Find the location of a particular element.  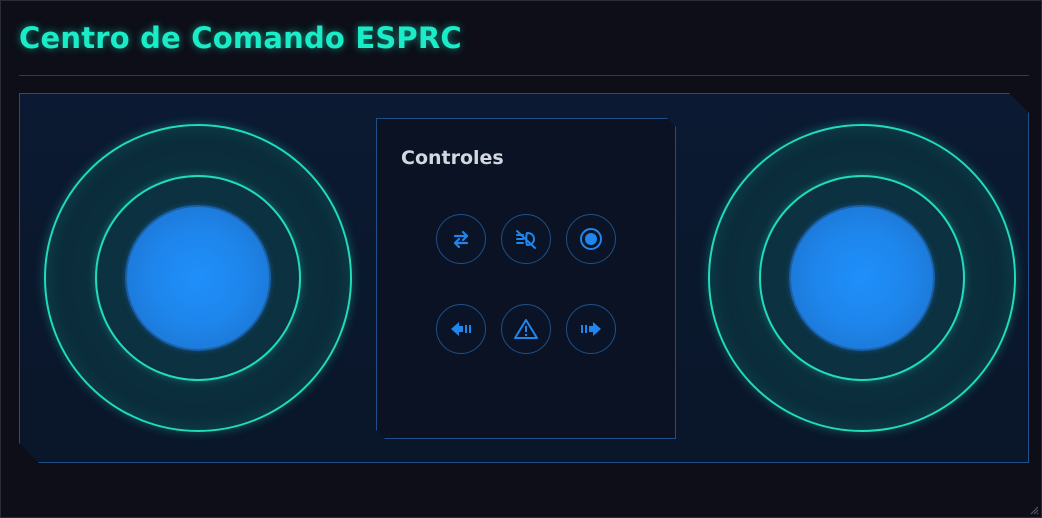

hazard-button is located at coordinates (526, 329).